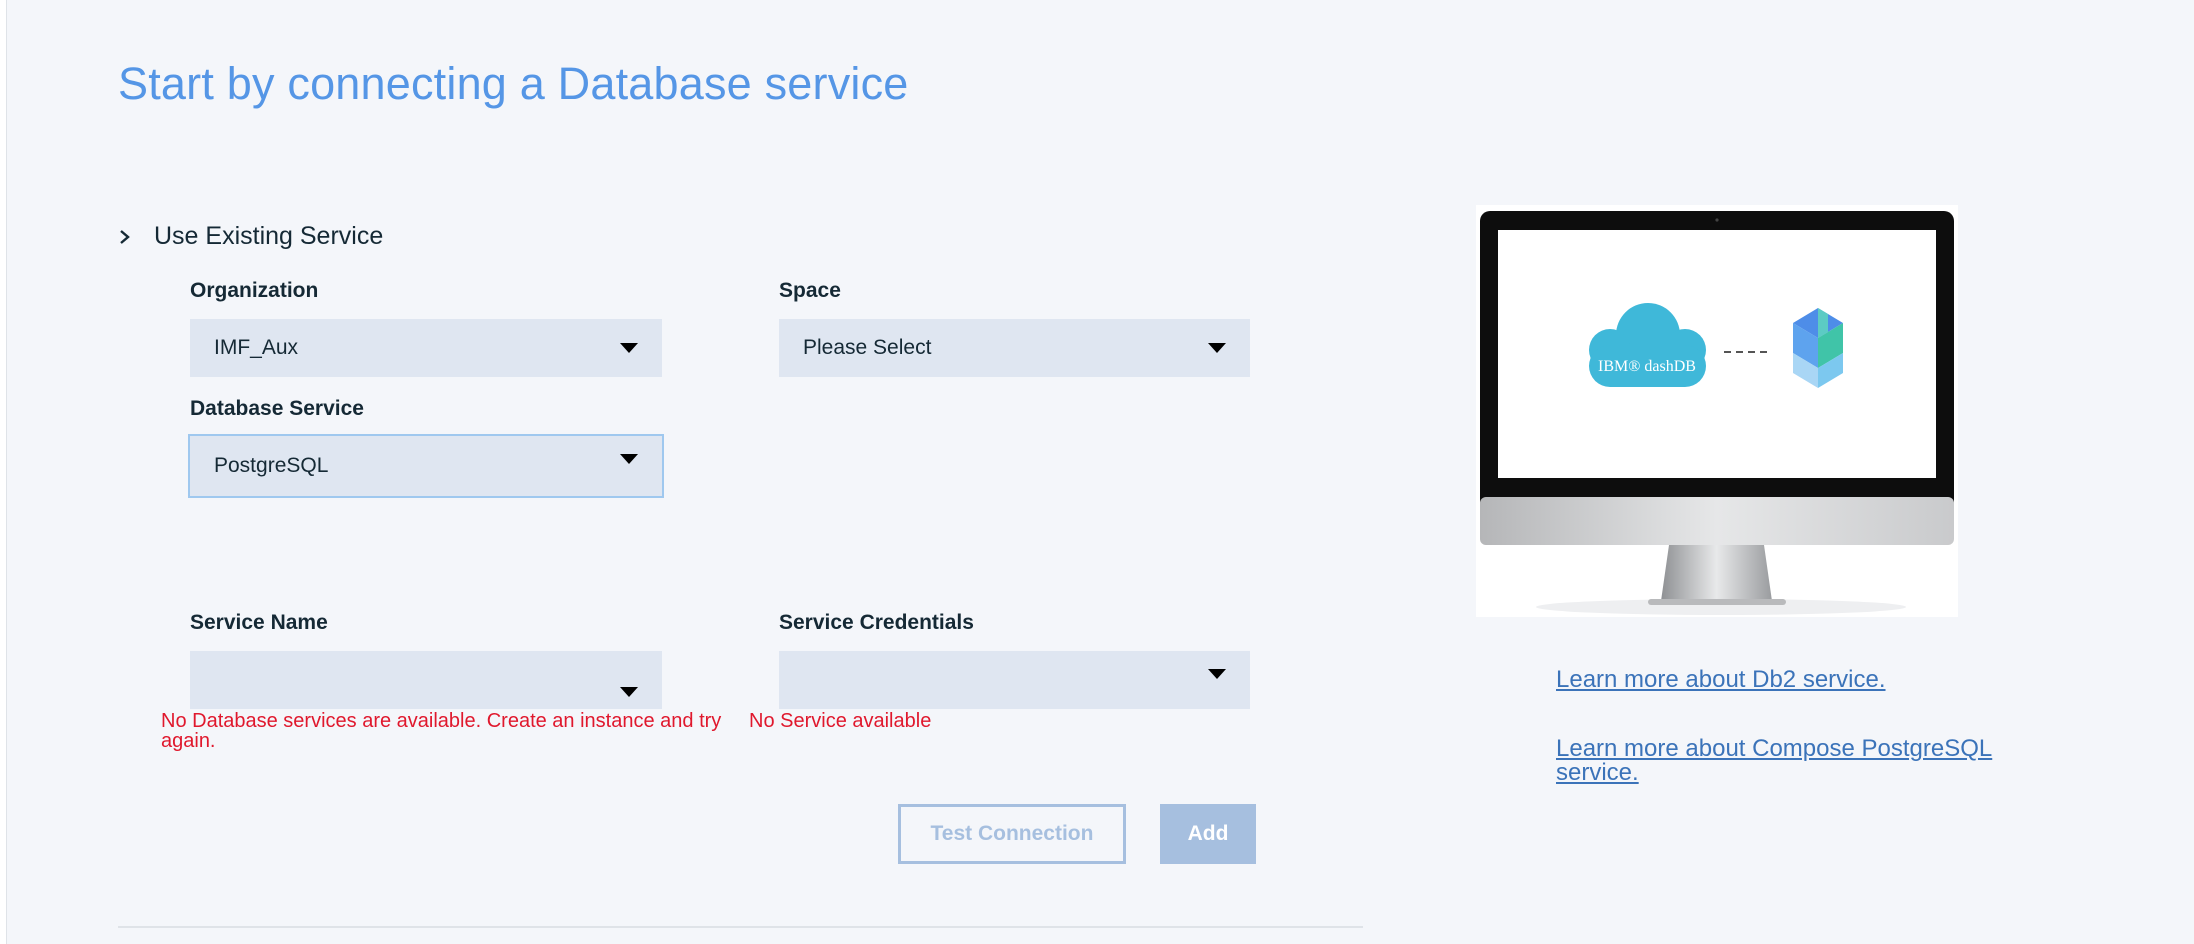 Image resolution: width=2194 pixels, height=944 pixels. I want to click on add-button: Add, so click(1208, 834).